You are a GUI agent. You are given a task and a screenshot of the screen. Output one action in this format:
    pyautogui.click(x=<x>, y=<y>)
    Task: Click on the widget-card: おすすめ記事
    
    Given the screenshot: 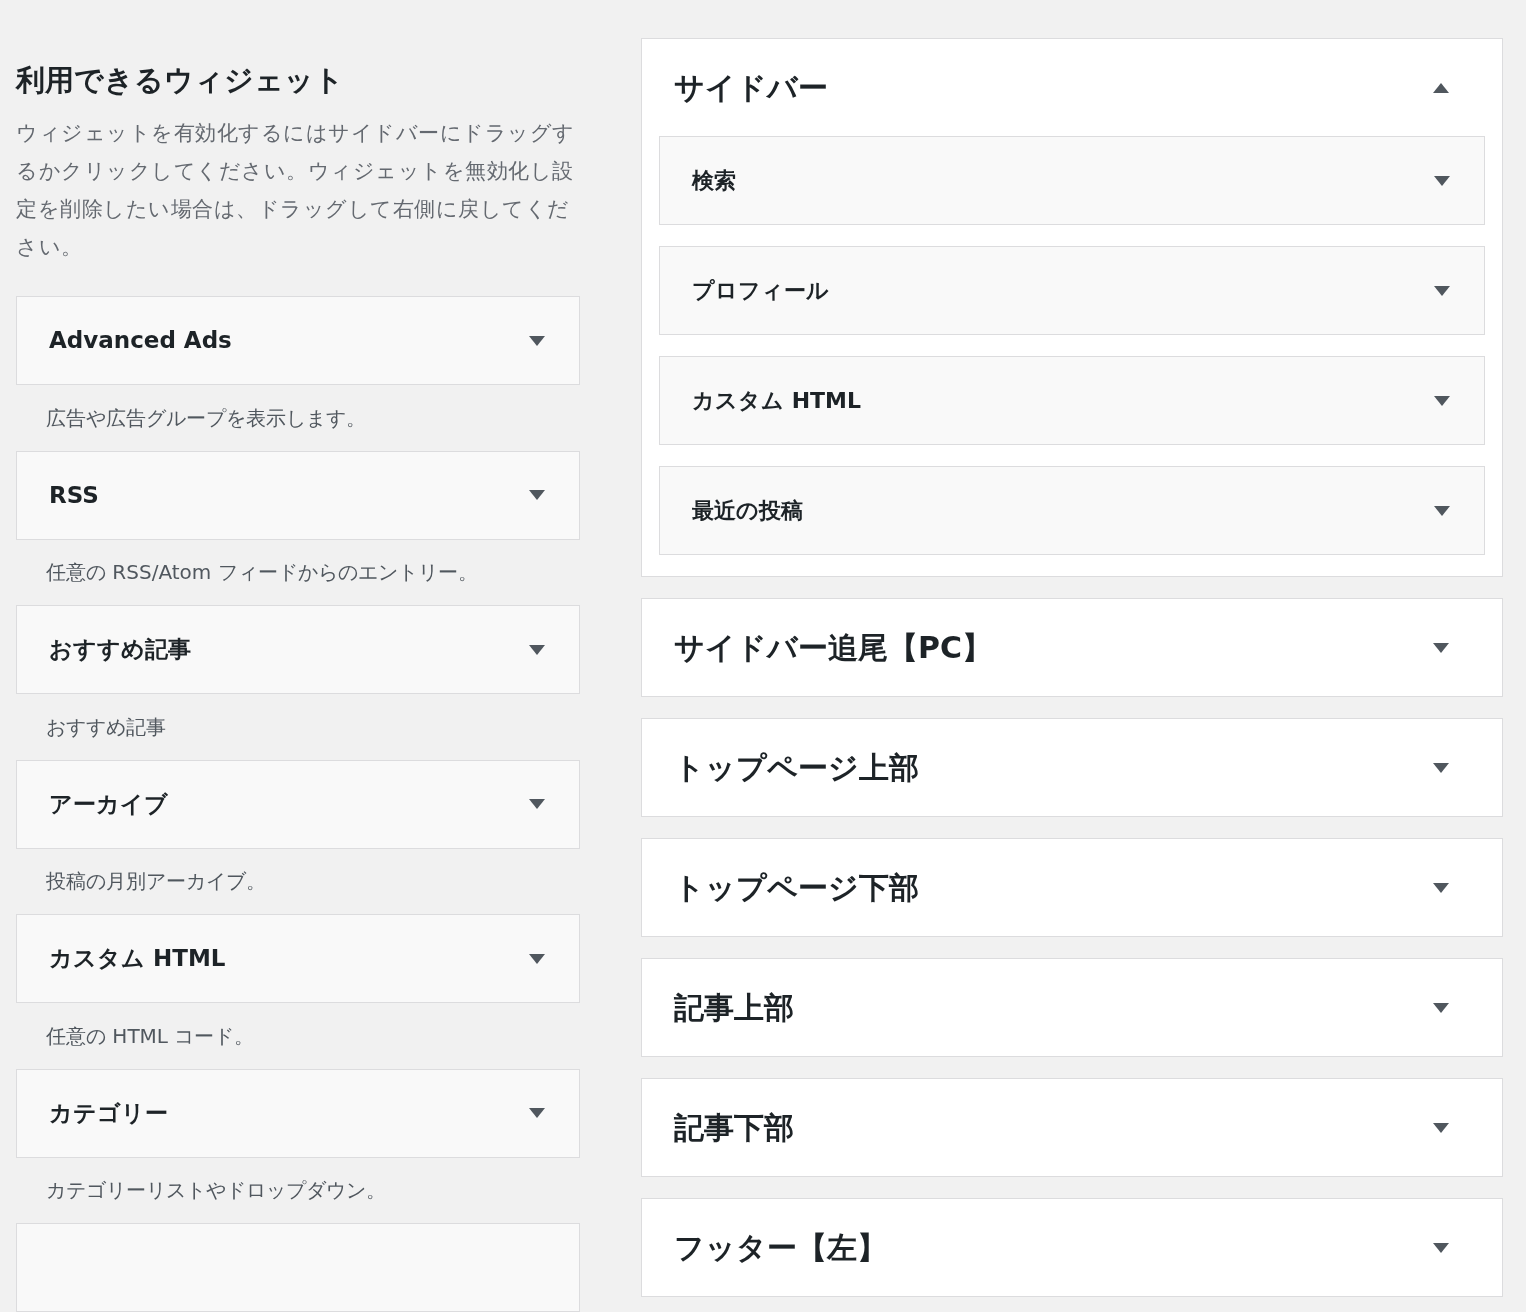 What is the action you would take?
    pyautogui.click(x=298, y=649)
    